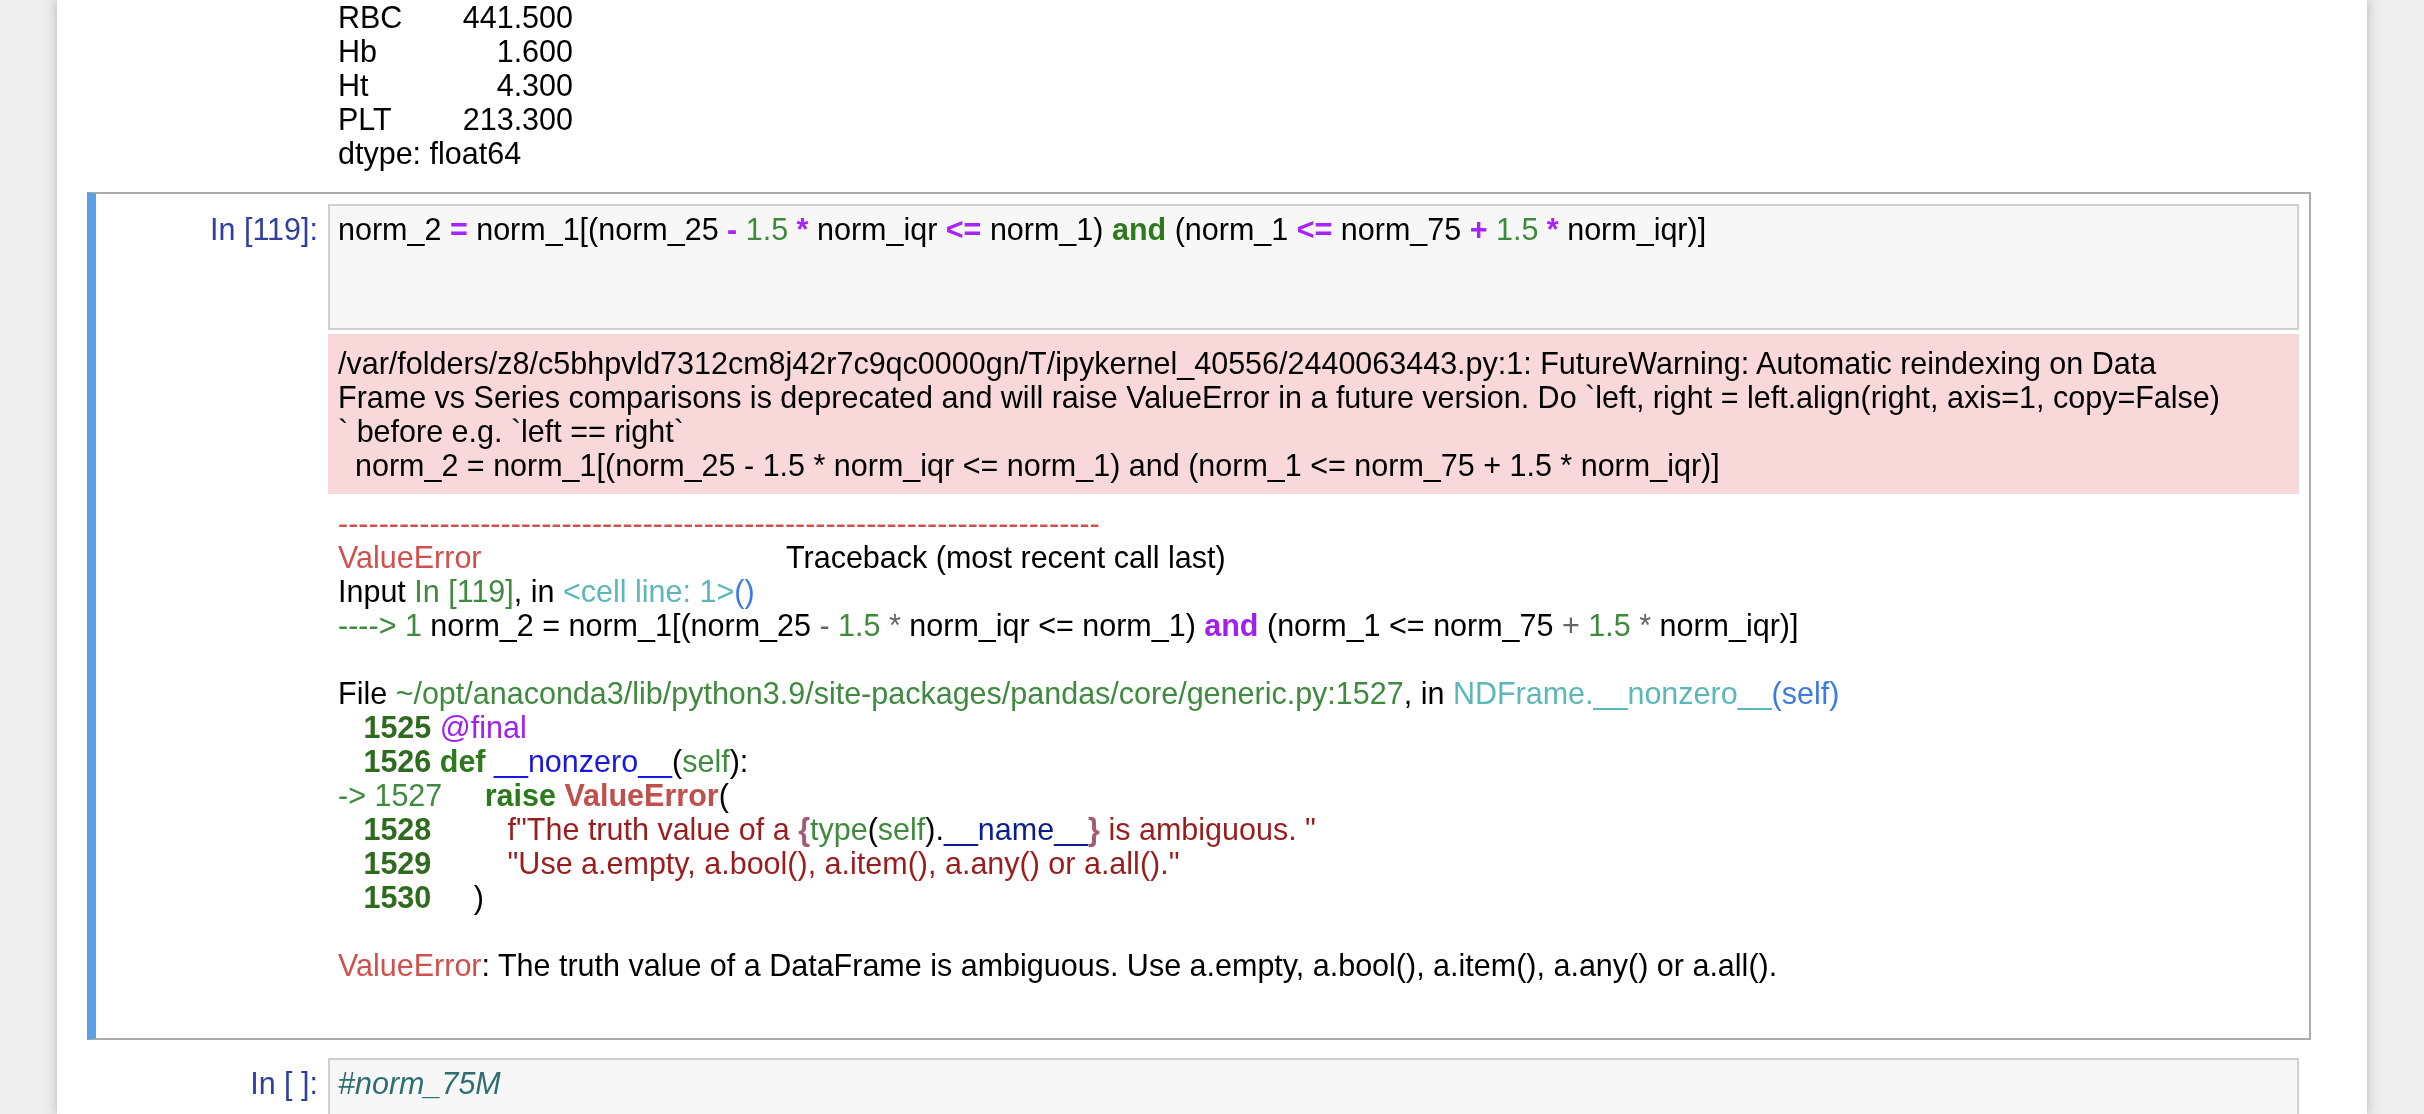 This screenshot has height=1114, width=2424. Describe the element at coordinates (547, 591) in the screenshot. I see `traceback-line: Input In [119], in <cell line: 1>()` at that location.